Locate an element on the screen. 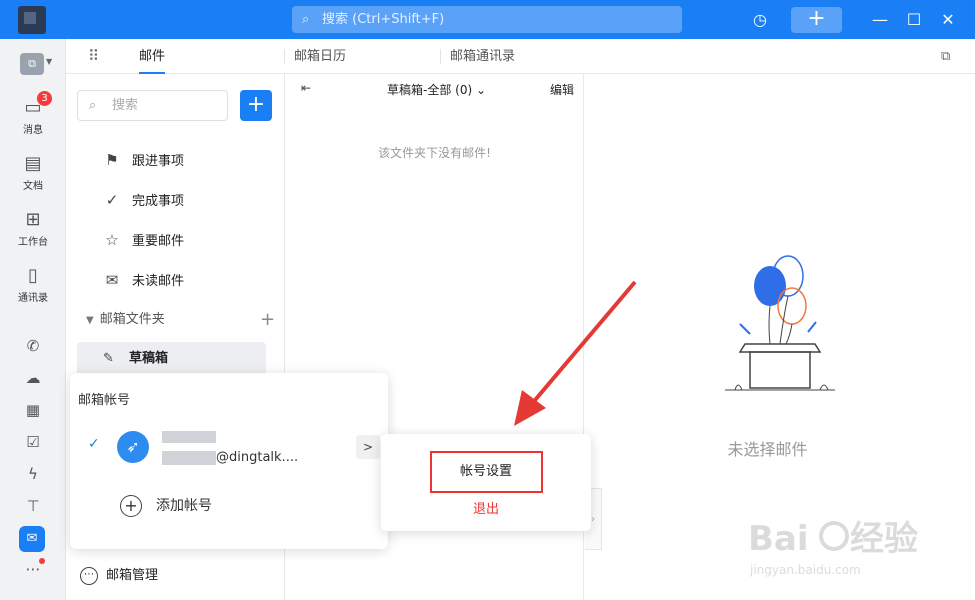 The image size is (975, 600). star-icon: ☆ is located at coordinates (112, 240).